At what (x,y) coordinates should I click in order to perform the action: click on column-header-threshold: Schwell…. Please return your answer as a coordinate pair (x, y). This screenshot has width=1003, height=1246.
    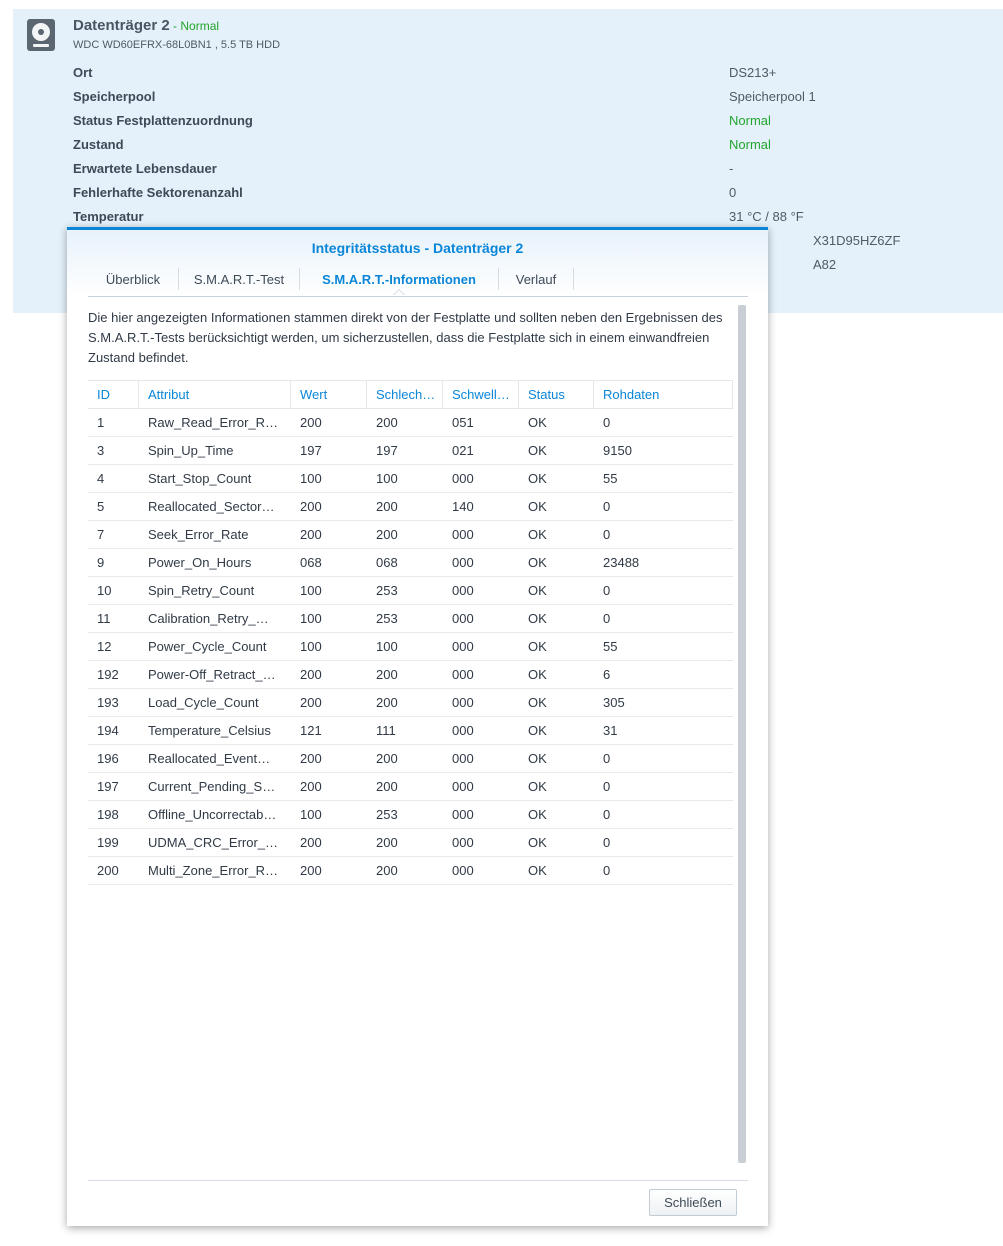
    Looking at the image, I should click on (481, 394).